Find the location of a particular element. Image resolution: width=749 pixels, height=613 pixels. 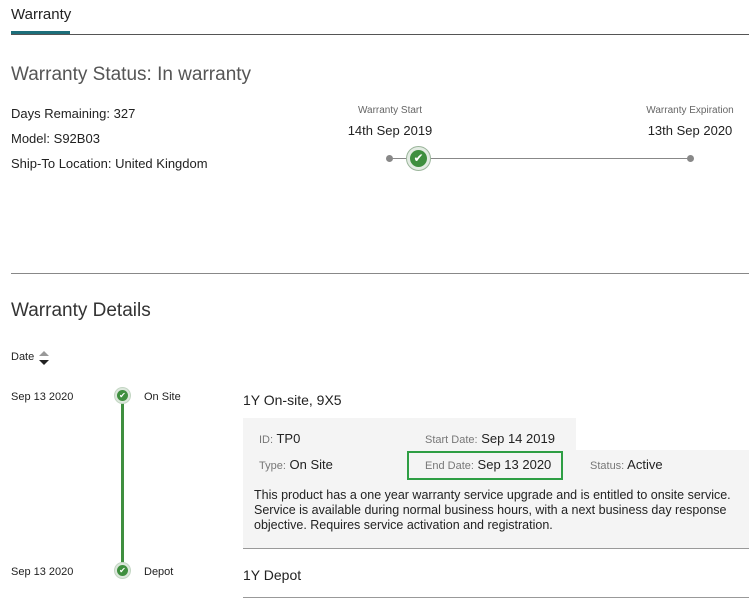

start-date-label: Start Date: is located at coordinates (451, 440).